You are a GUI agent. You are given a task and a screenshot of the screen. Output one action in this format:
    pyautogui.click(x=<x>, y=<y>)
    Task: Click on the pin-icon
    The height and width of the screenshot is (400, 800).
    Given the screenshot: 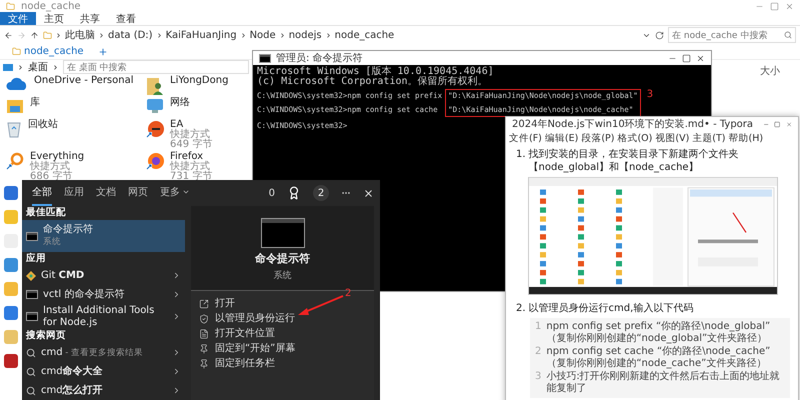 What is the action you would take?
    pyautogui.click(x=204, y=363)
    